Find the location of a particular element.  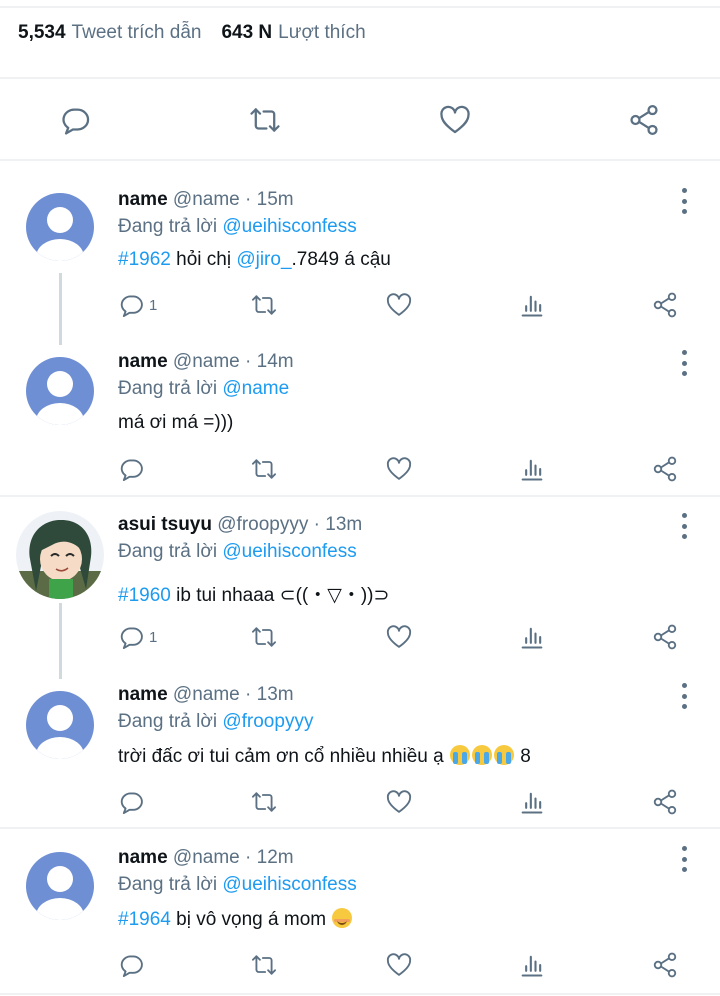

loudly-crying-face-icon is located at coordinates (460, 755).